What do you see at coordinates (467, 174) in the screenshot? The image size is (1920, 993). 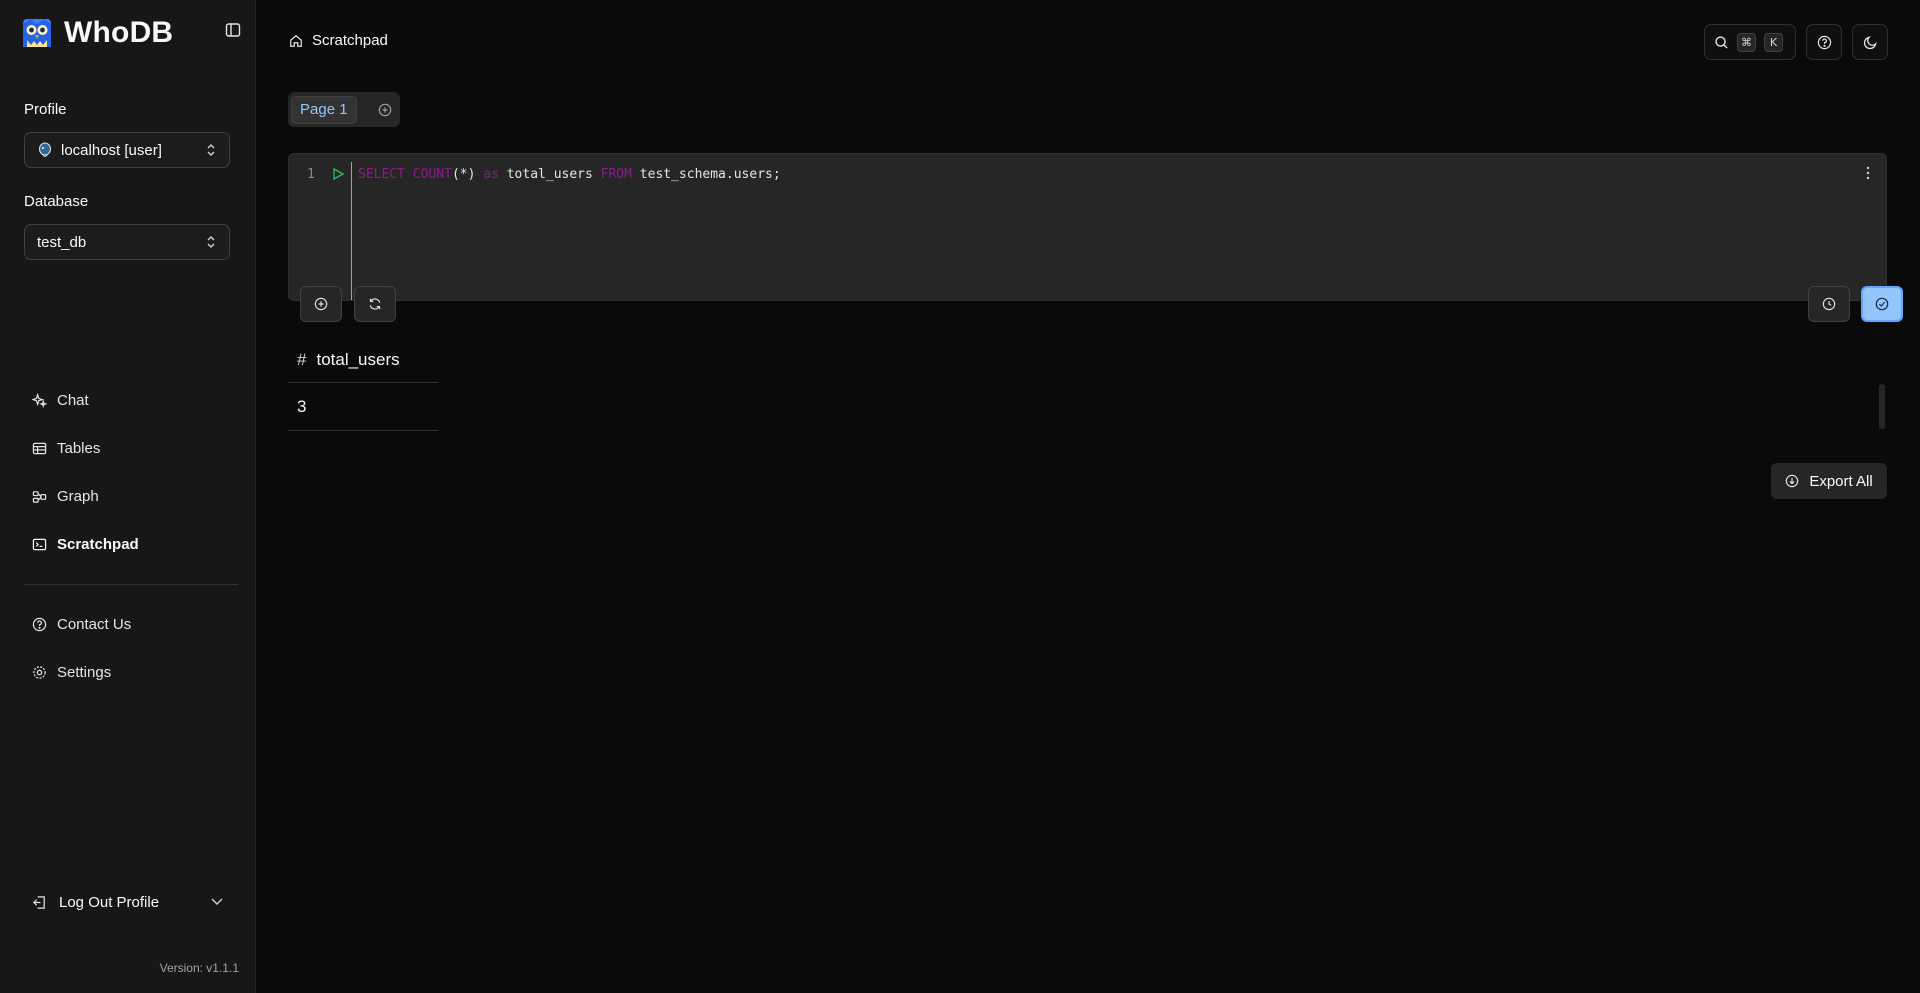 I see `code-token: (*)` at bounding box center [467, 174].